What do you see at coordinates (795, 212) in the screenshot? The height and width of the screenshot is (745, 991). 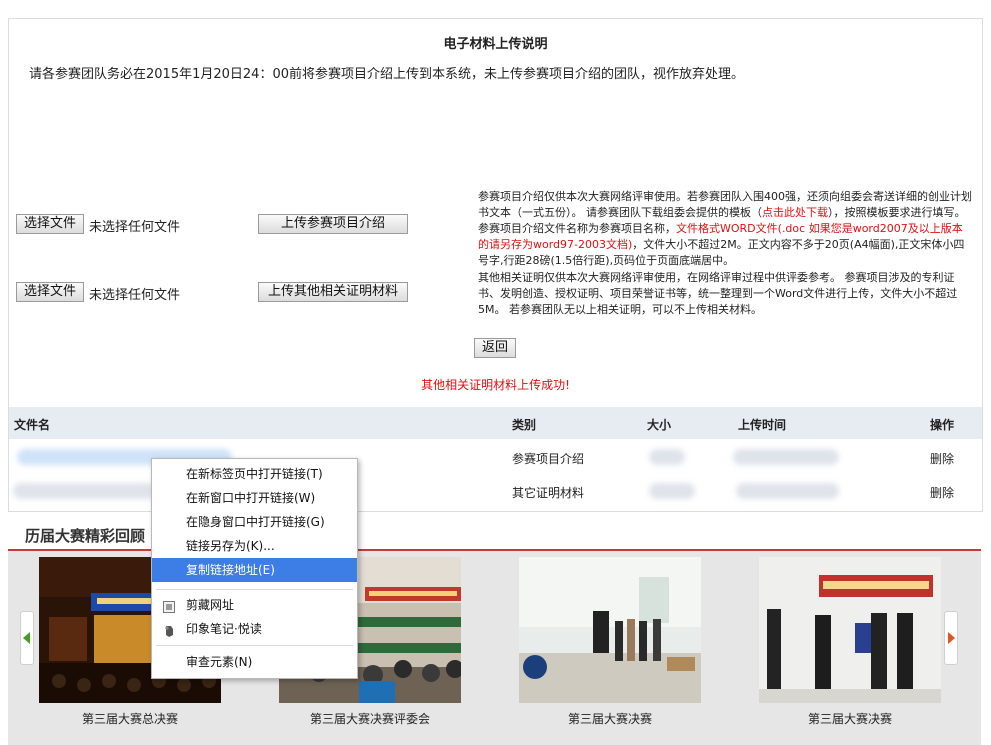 I see `template-download-link: 点击此处下载` at bounding box center [795, 212].